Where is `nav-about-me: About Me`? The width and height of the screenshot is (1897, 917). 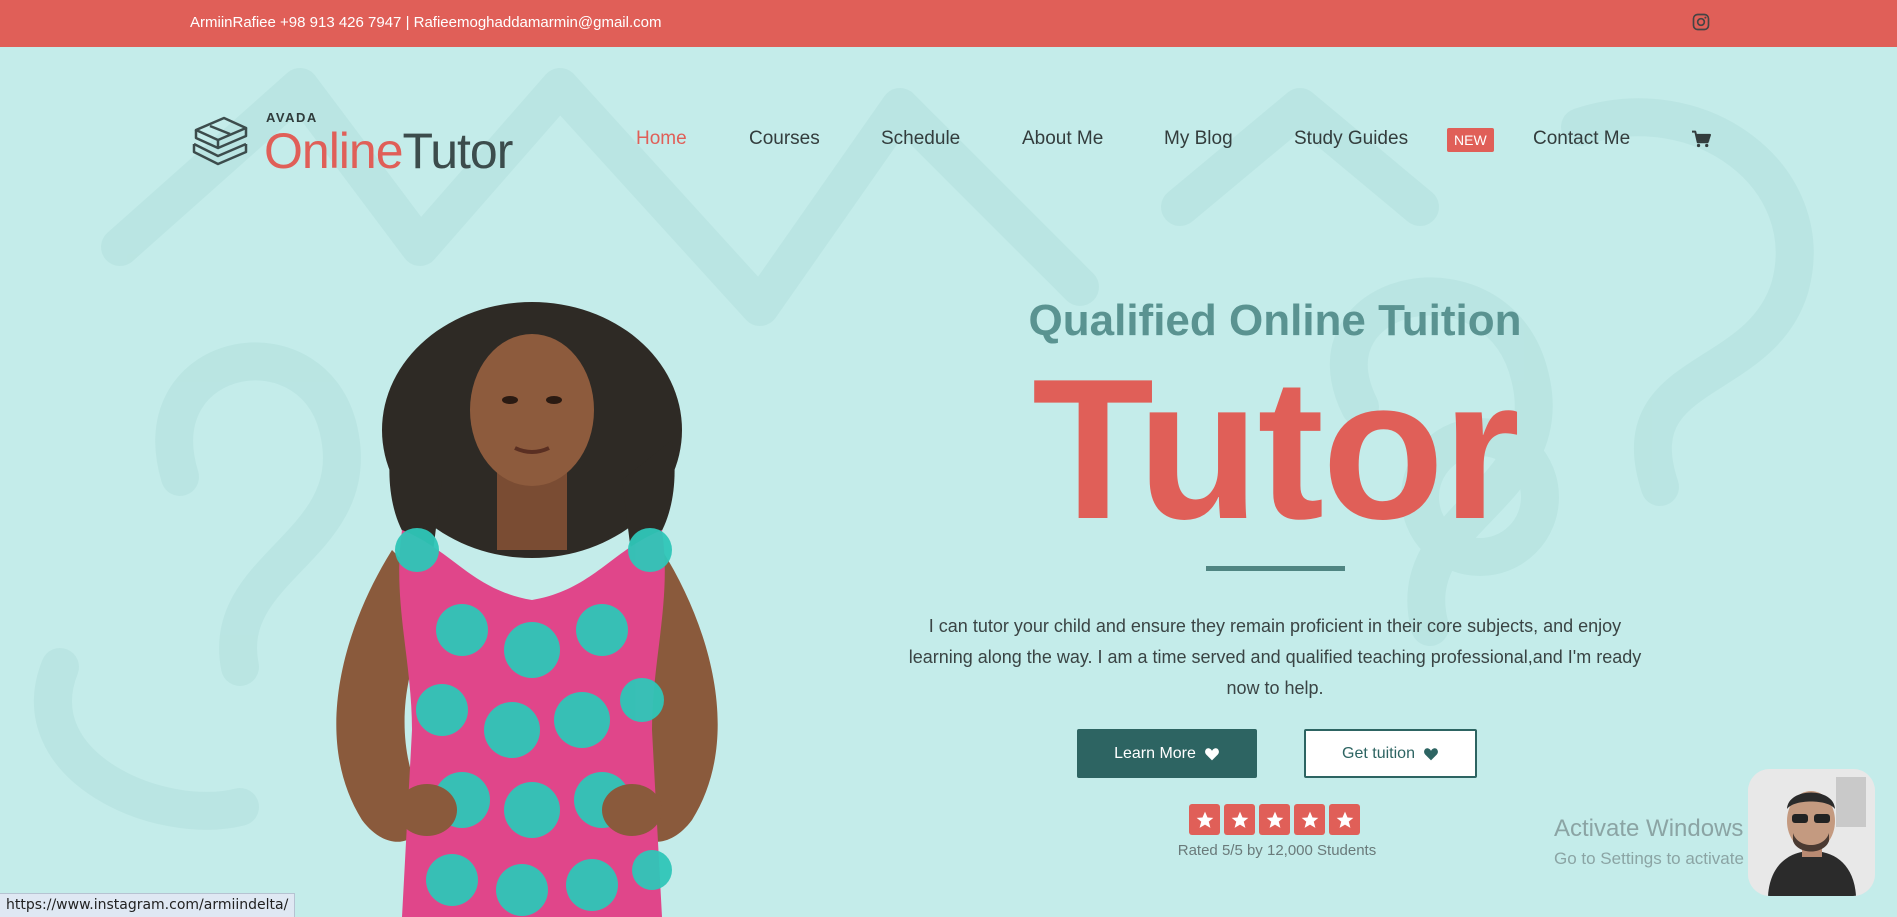
nav-about-me: About Me is located at coordinates (1062, 139).